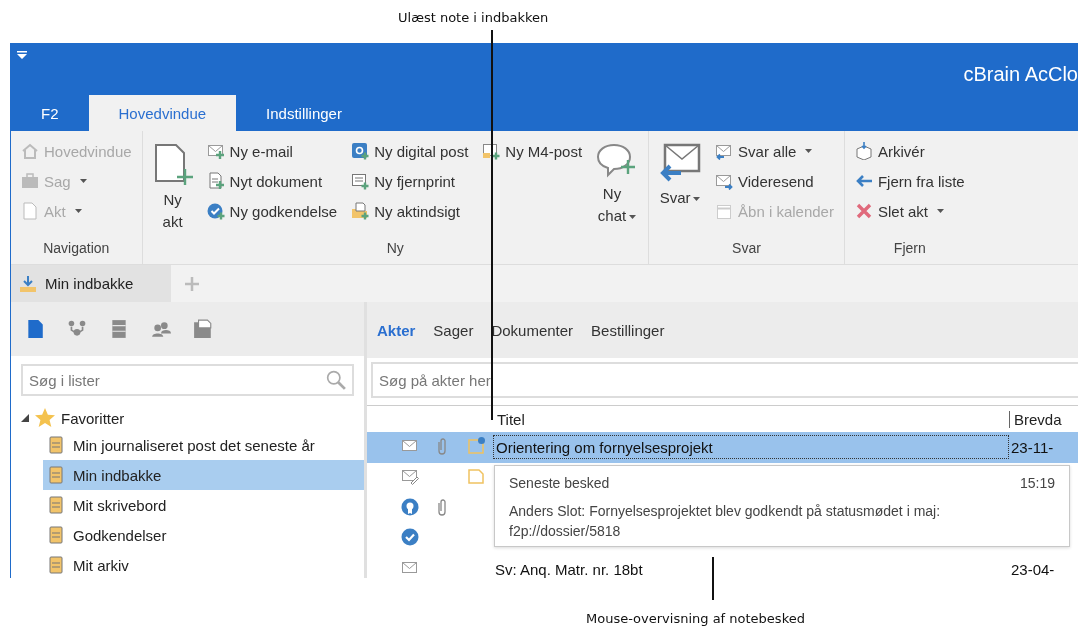 The height and width of the screenshot is (631, 1086). Describe the element at coordinates (725, 521) in the screenshot. I see `tooltip-message: Anders Slot: Fornyelsesprojektet blev godkendt på statusmødet i maj: f2p://dossier/5818` at that location.